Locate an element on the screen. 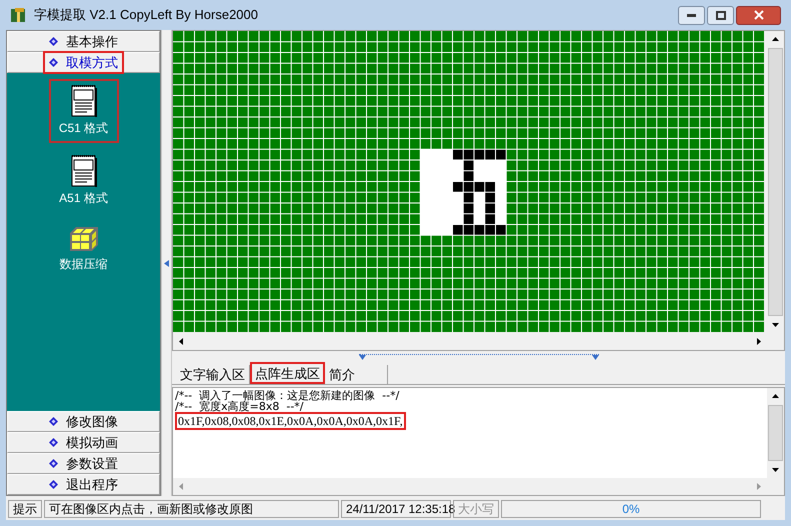 The height and width of the screenshot is (526, 791). vertical-scrollbar is located at coordinates (775, 433).